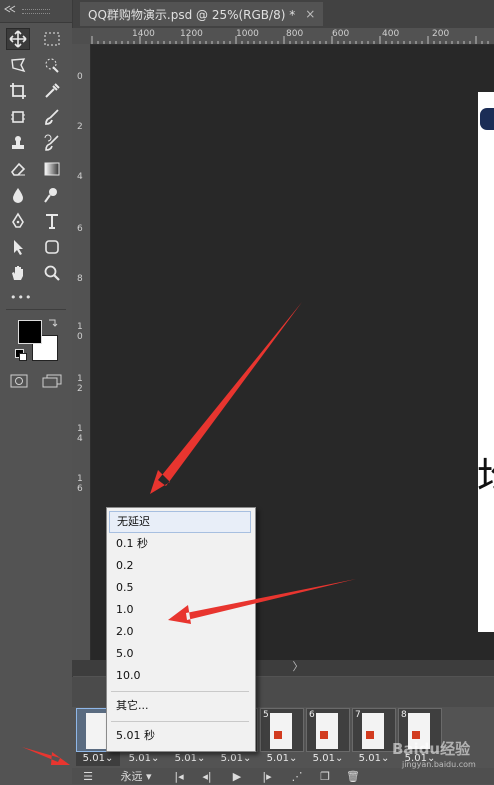 The height and width of the screenshot is (785, 494). I want to click on tools-panel-header, so click(36, 11).